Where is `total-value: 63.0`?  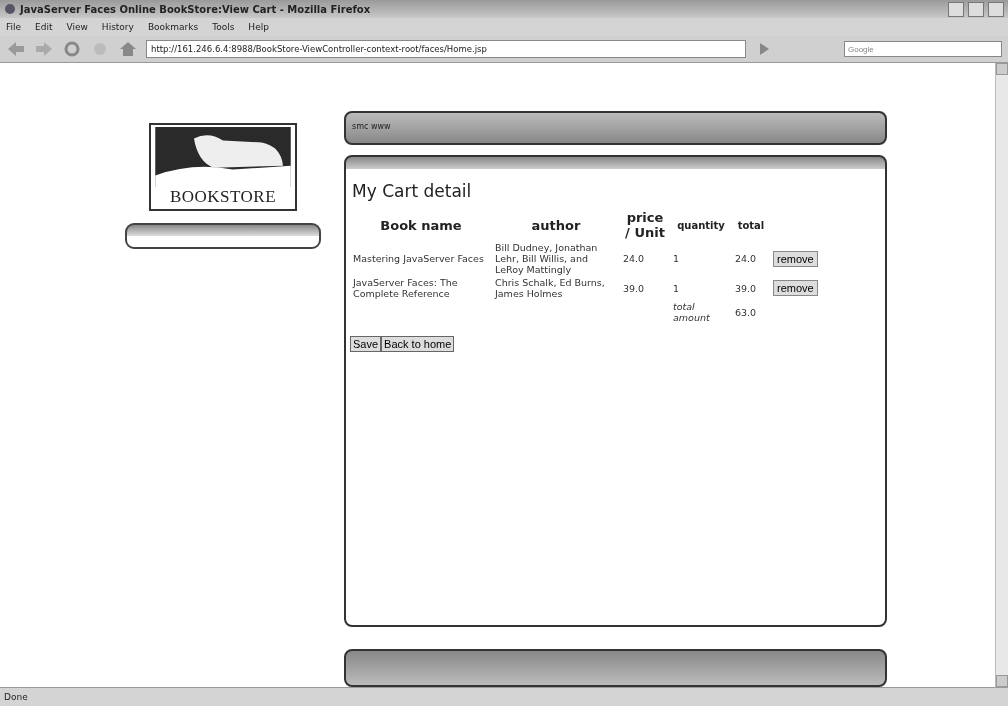
total-value: 63.0 is located at coordinates (746, 312).